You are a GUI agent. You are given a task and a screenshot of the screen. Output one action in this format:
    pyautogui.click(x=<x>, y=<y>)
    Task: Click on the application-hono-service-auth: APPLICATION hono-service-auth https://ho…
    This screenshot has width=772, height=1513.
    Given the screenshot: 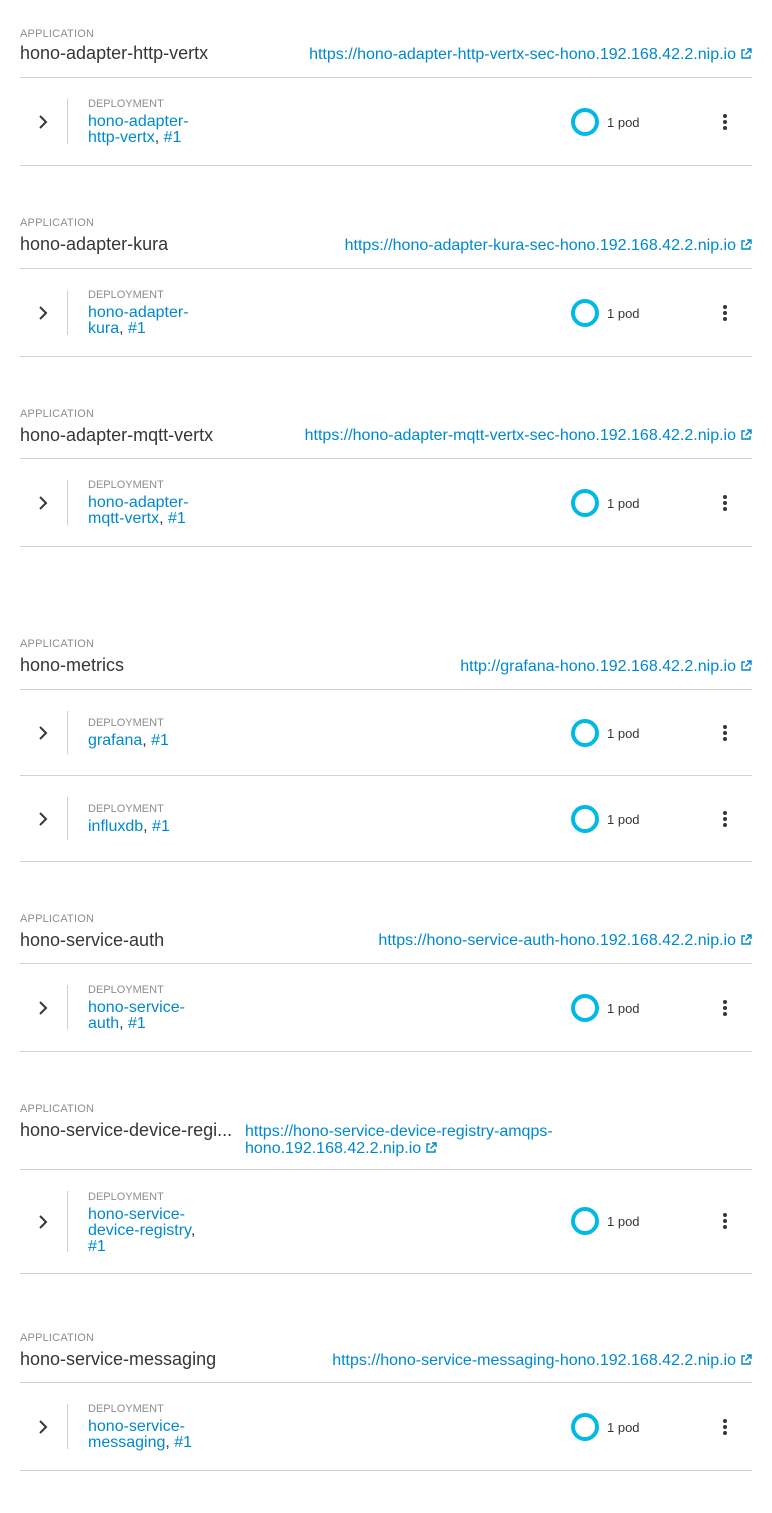 What is the action you would take?
    pyautogui.click(x=386, y=982)
    